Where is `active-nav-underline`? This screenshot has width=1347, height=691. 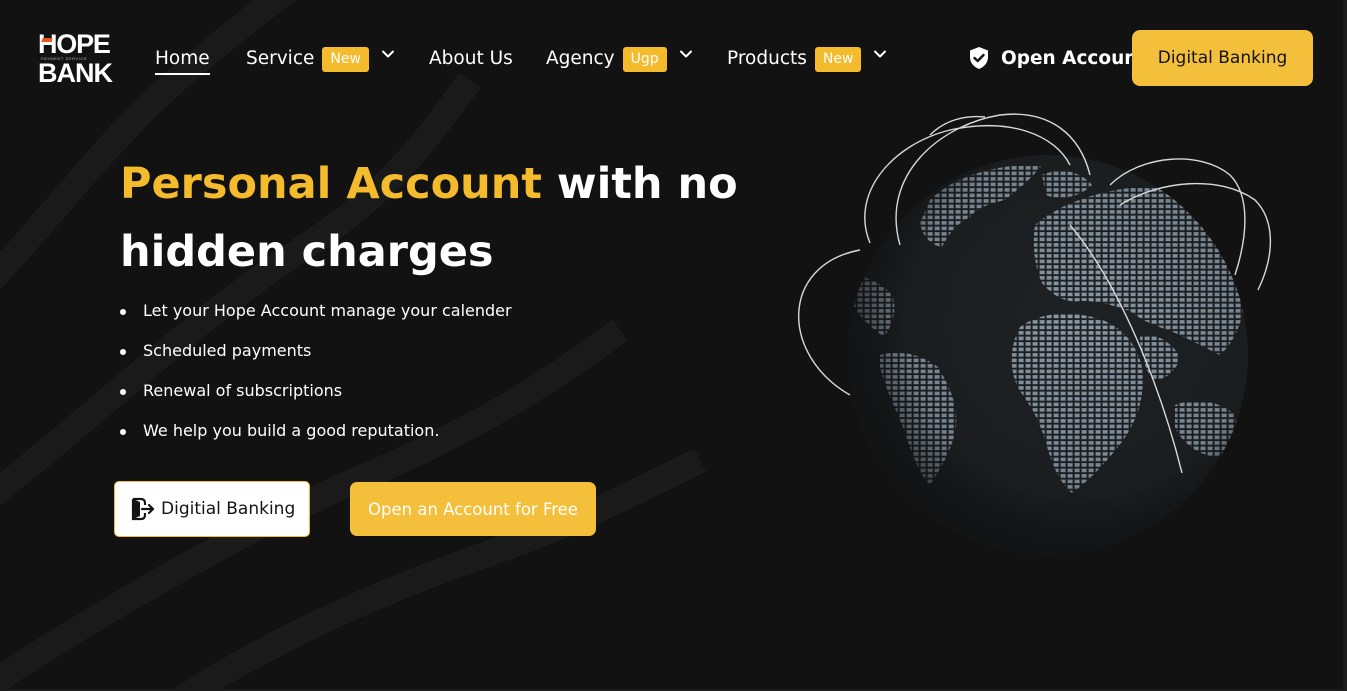
active-nav-underline is located at coordinates (182, 74).